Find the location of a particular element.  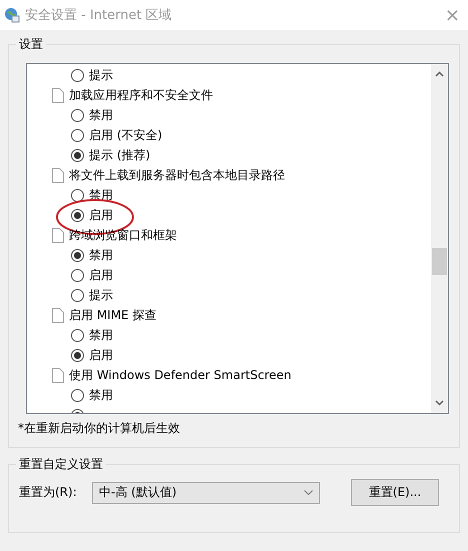

globe-icon is located at coordinates (12, 15).